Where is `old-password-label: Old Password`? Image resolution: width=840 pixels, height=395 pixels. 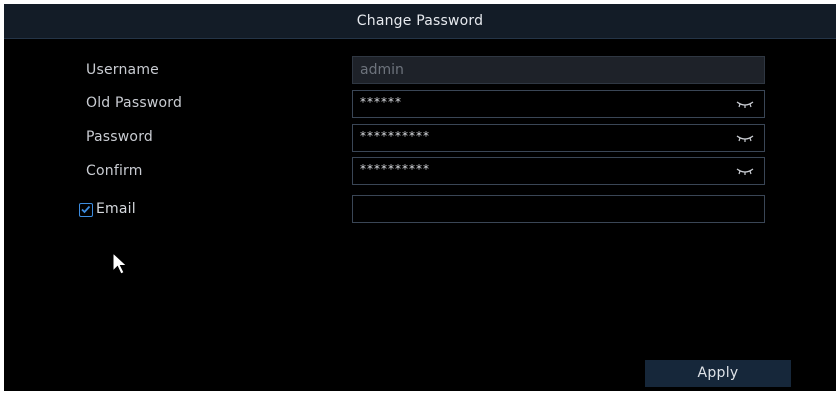 old-password-label: Old Password is located at coordinates (134, 103).